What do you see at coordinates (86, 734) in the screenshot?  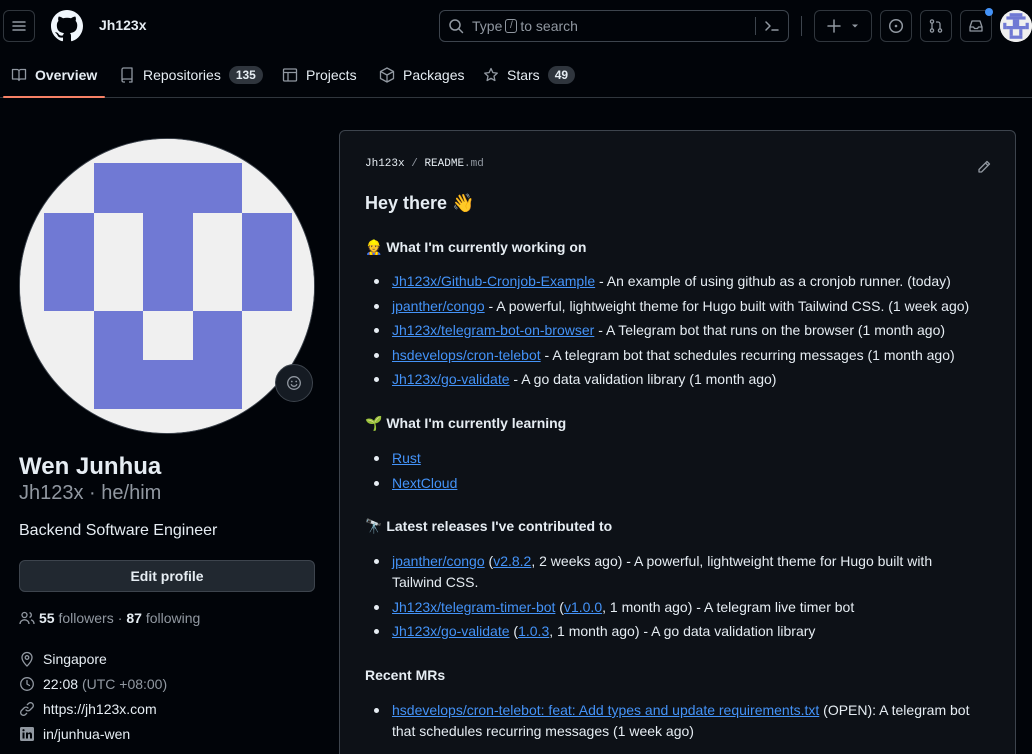 I see `linkedin-link: in/junhua-wen` at bounding box center [86, 734].